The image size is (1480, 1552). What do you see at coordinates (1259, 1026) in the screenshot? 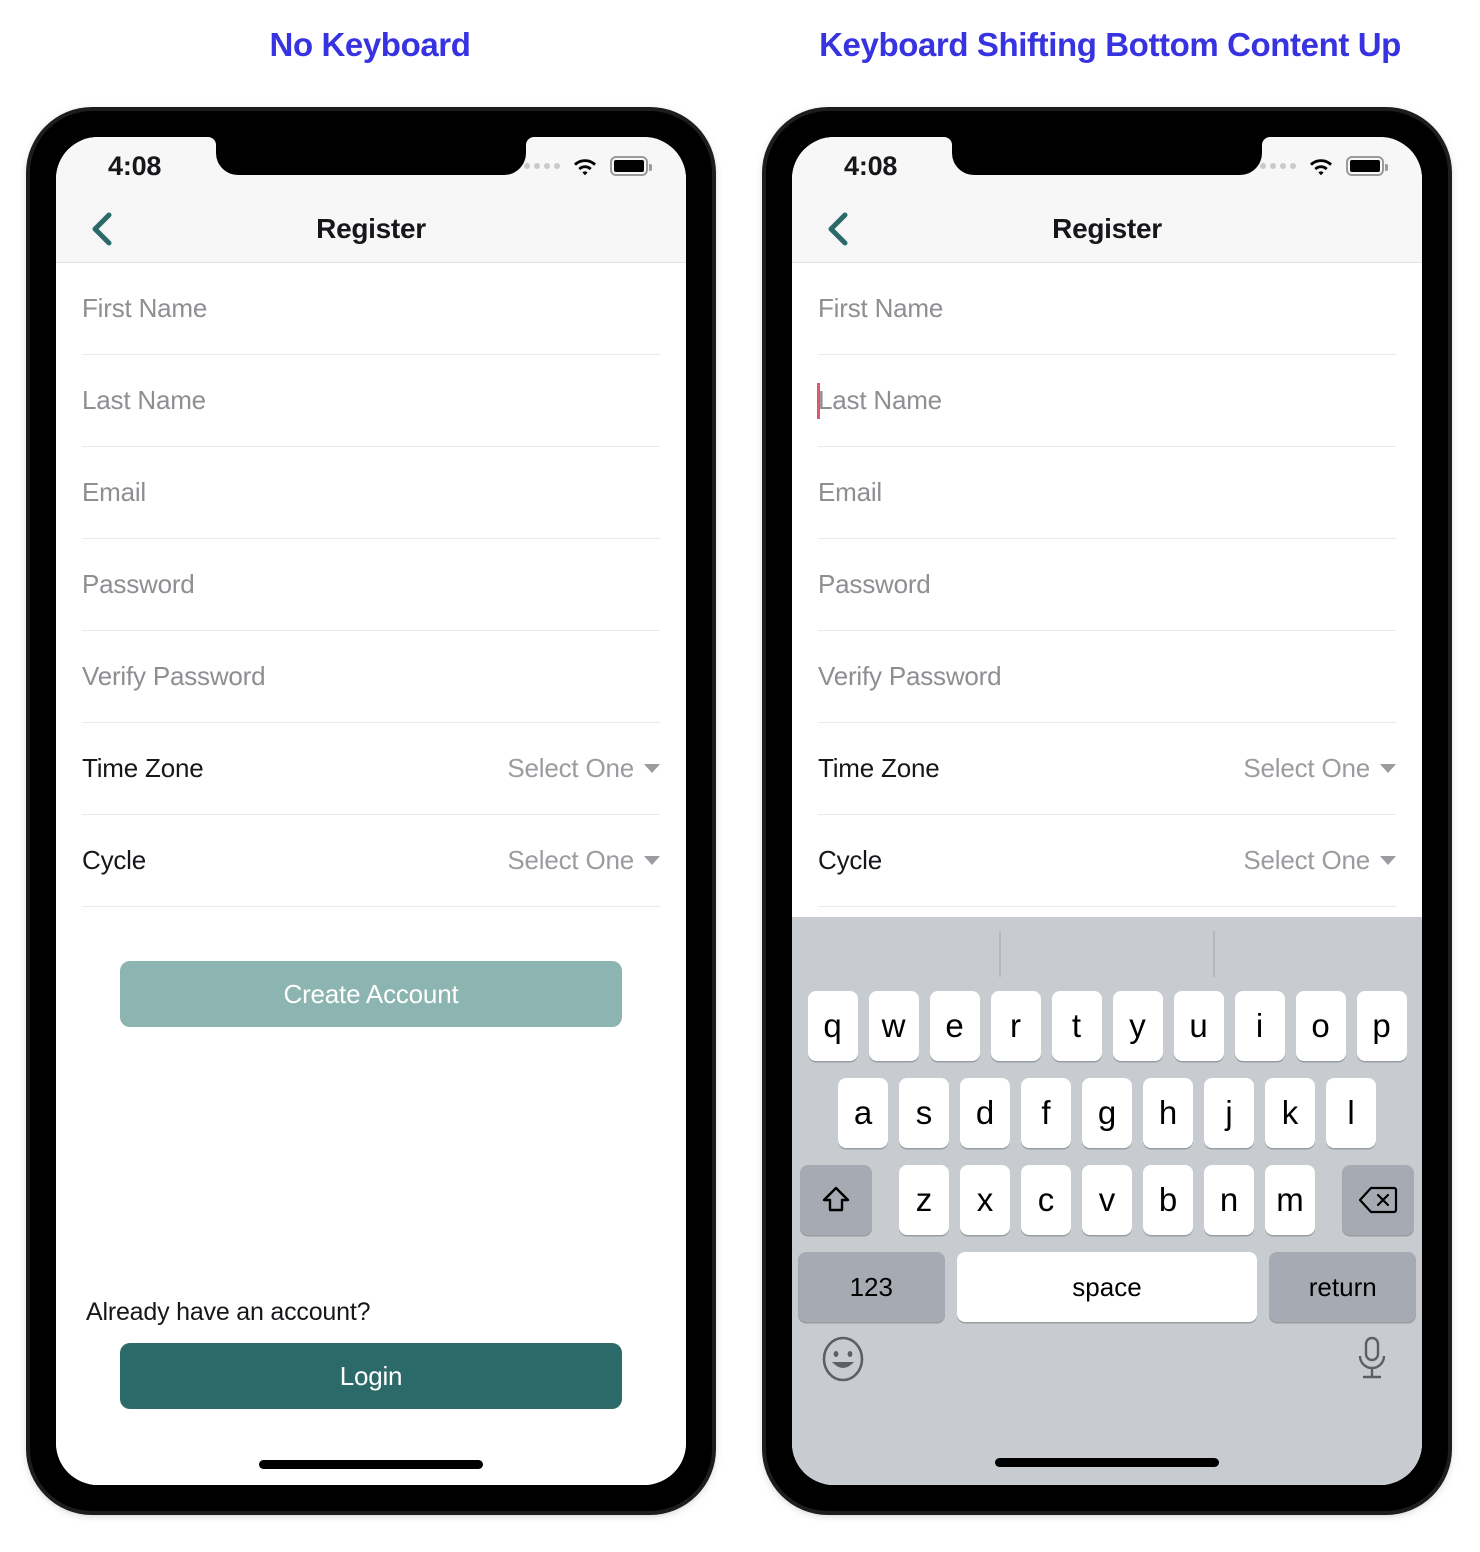
I see `key-i: i` at bounding box center [1259, 1026].